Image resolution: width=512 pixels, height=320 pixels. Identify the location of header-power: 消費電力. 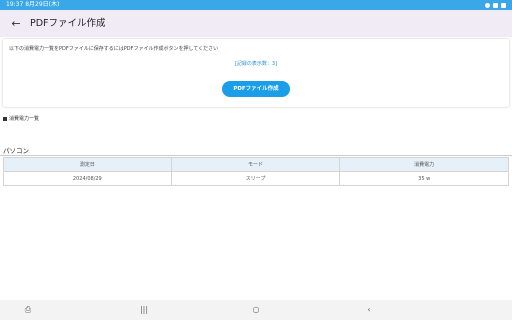
(424, 164).